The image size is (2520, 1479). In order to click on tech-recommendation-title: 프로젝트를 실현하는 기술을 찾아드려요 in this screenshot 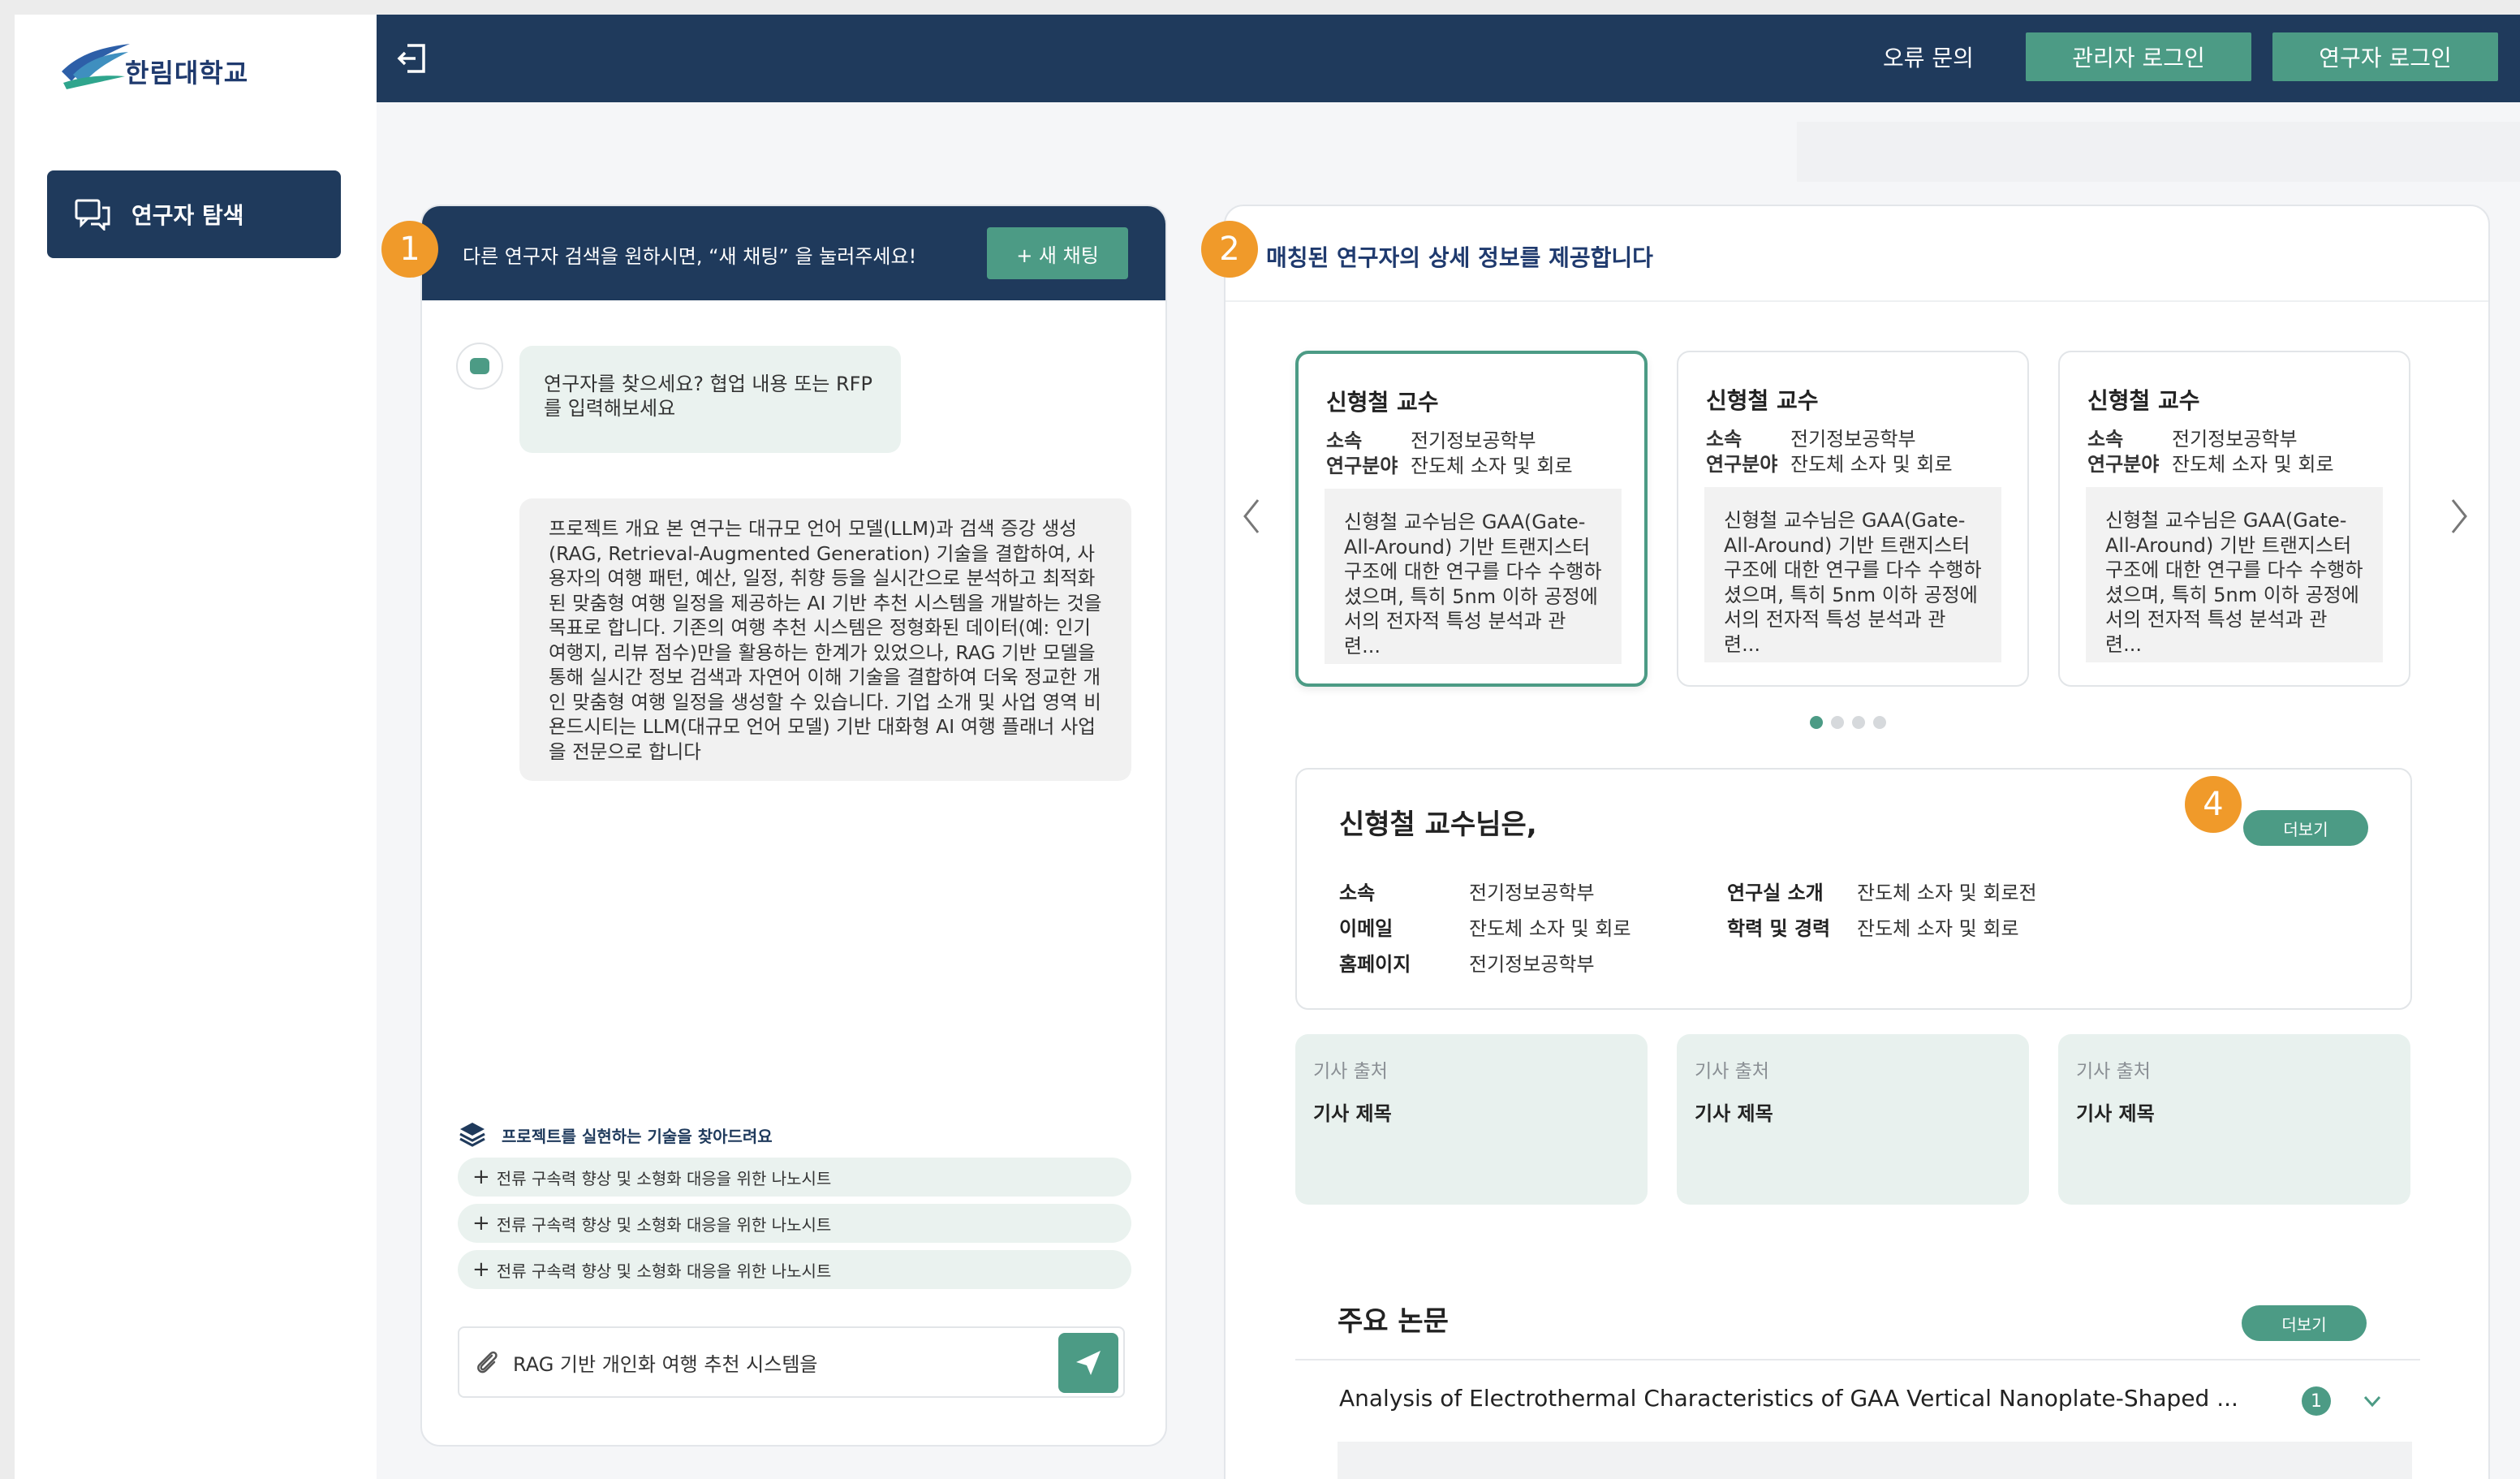, I will do `click(615, 1134)`.